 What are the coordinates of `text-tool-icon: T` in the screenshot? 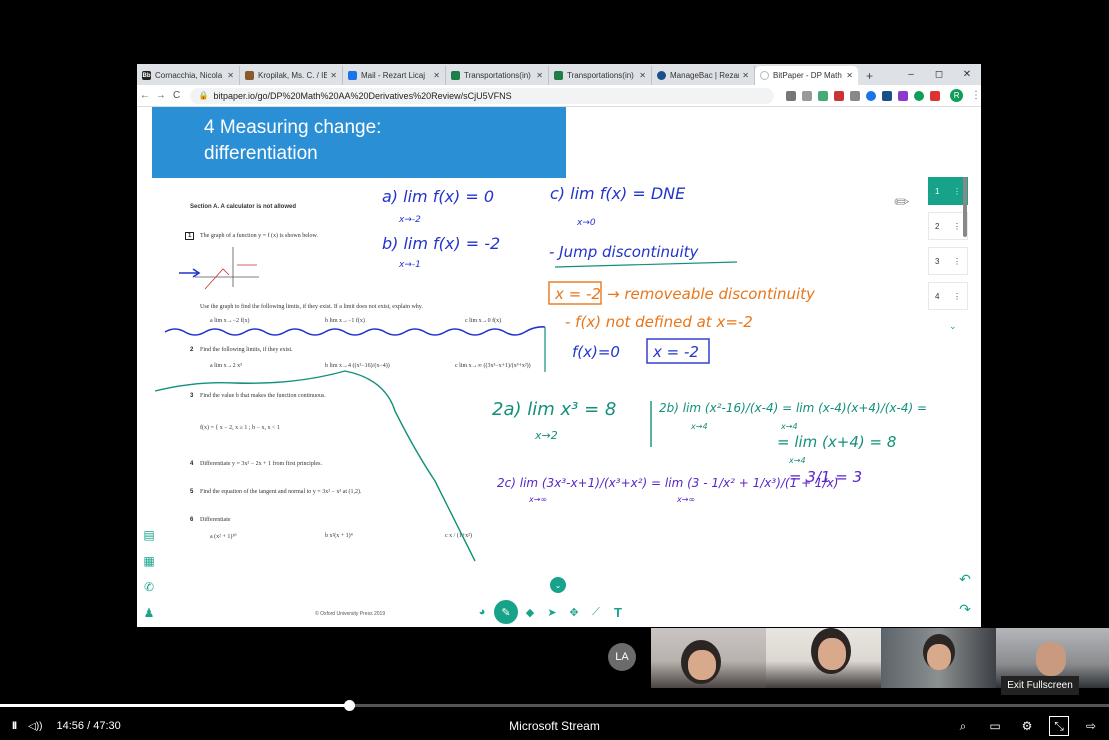 It's located at (618, 612).